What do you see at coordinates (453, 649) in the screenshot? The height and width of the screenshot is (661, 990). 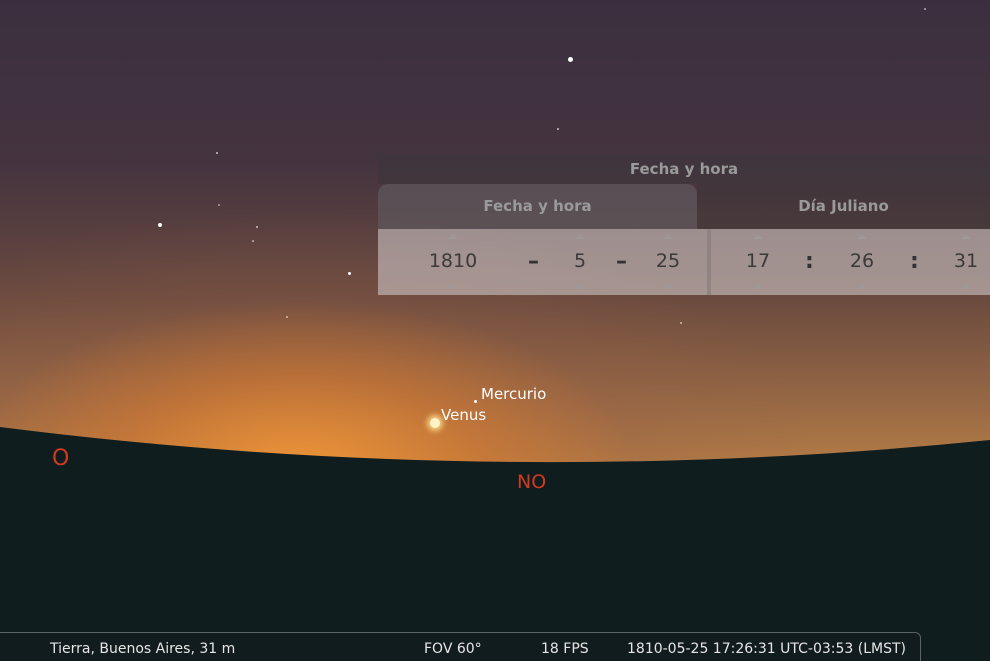 I see `fov-readout: FOV 60°` at bounding box center [453, 649].